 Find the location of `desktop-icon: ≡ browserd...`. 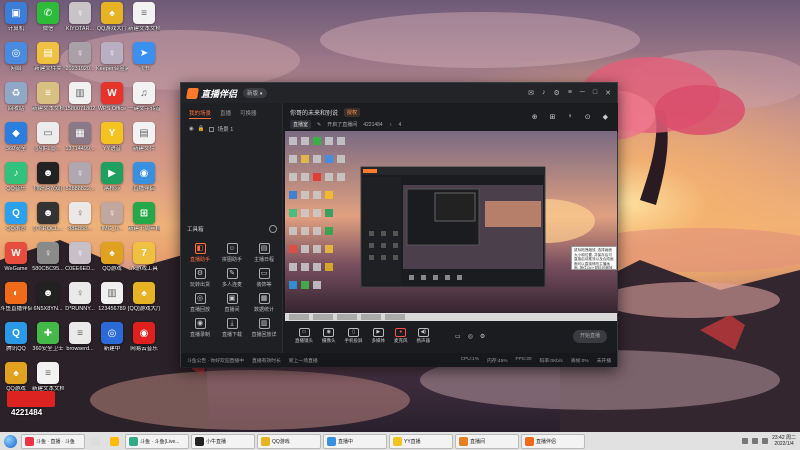

desktop-icon: ≡ browserd... is located at coordinates (80, 343).